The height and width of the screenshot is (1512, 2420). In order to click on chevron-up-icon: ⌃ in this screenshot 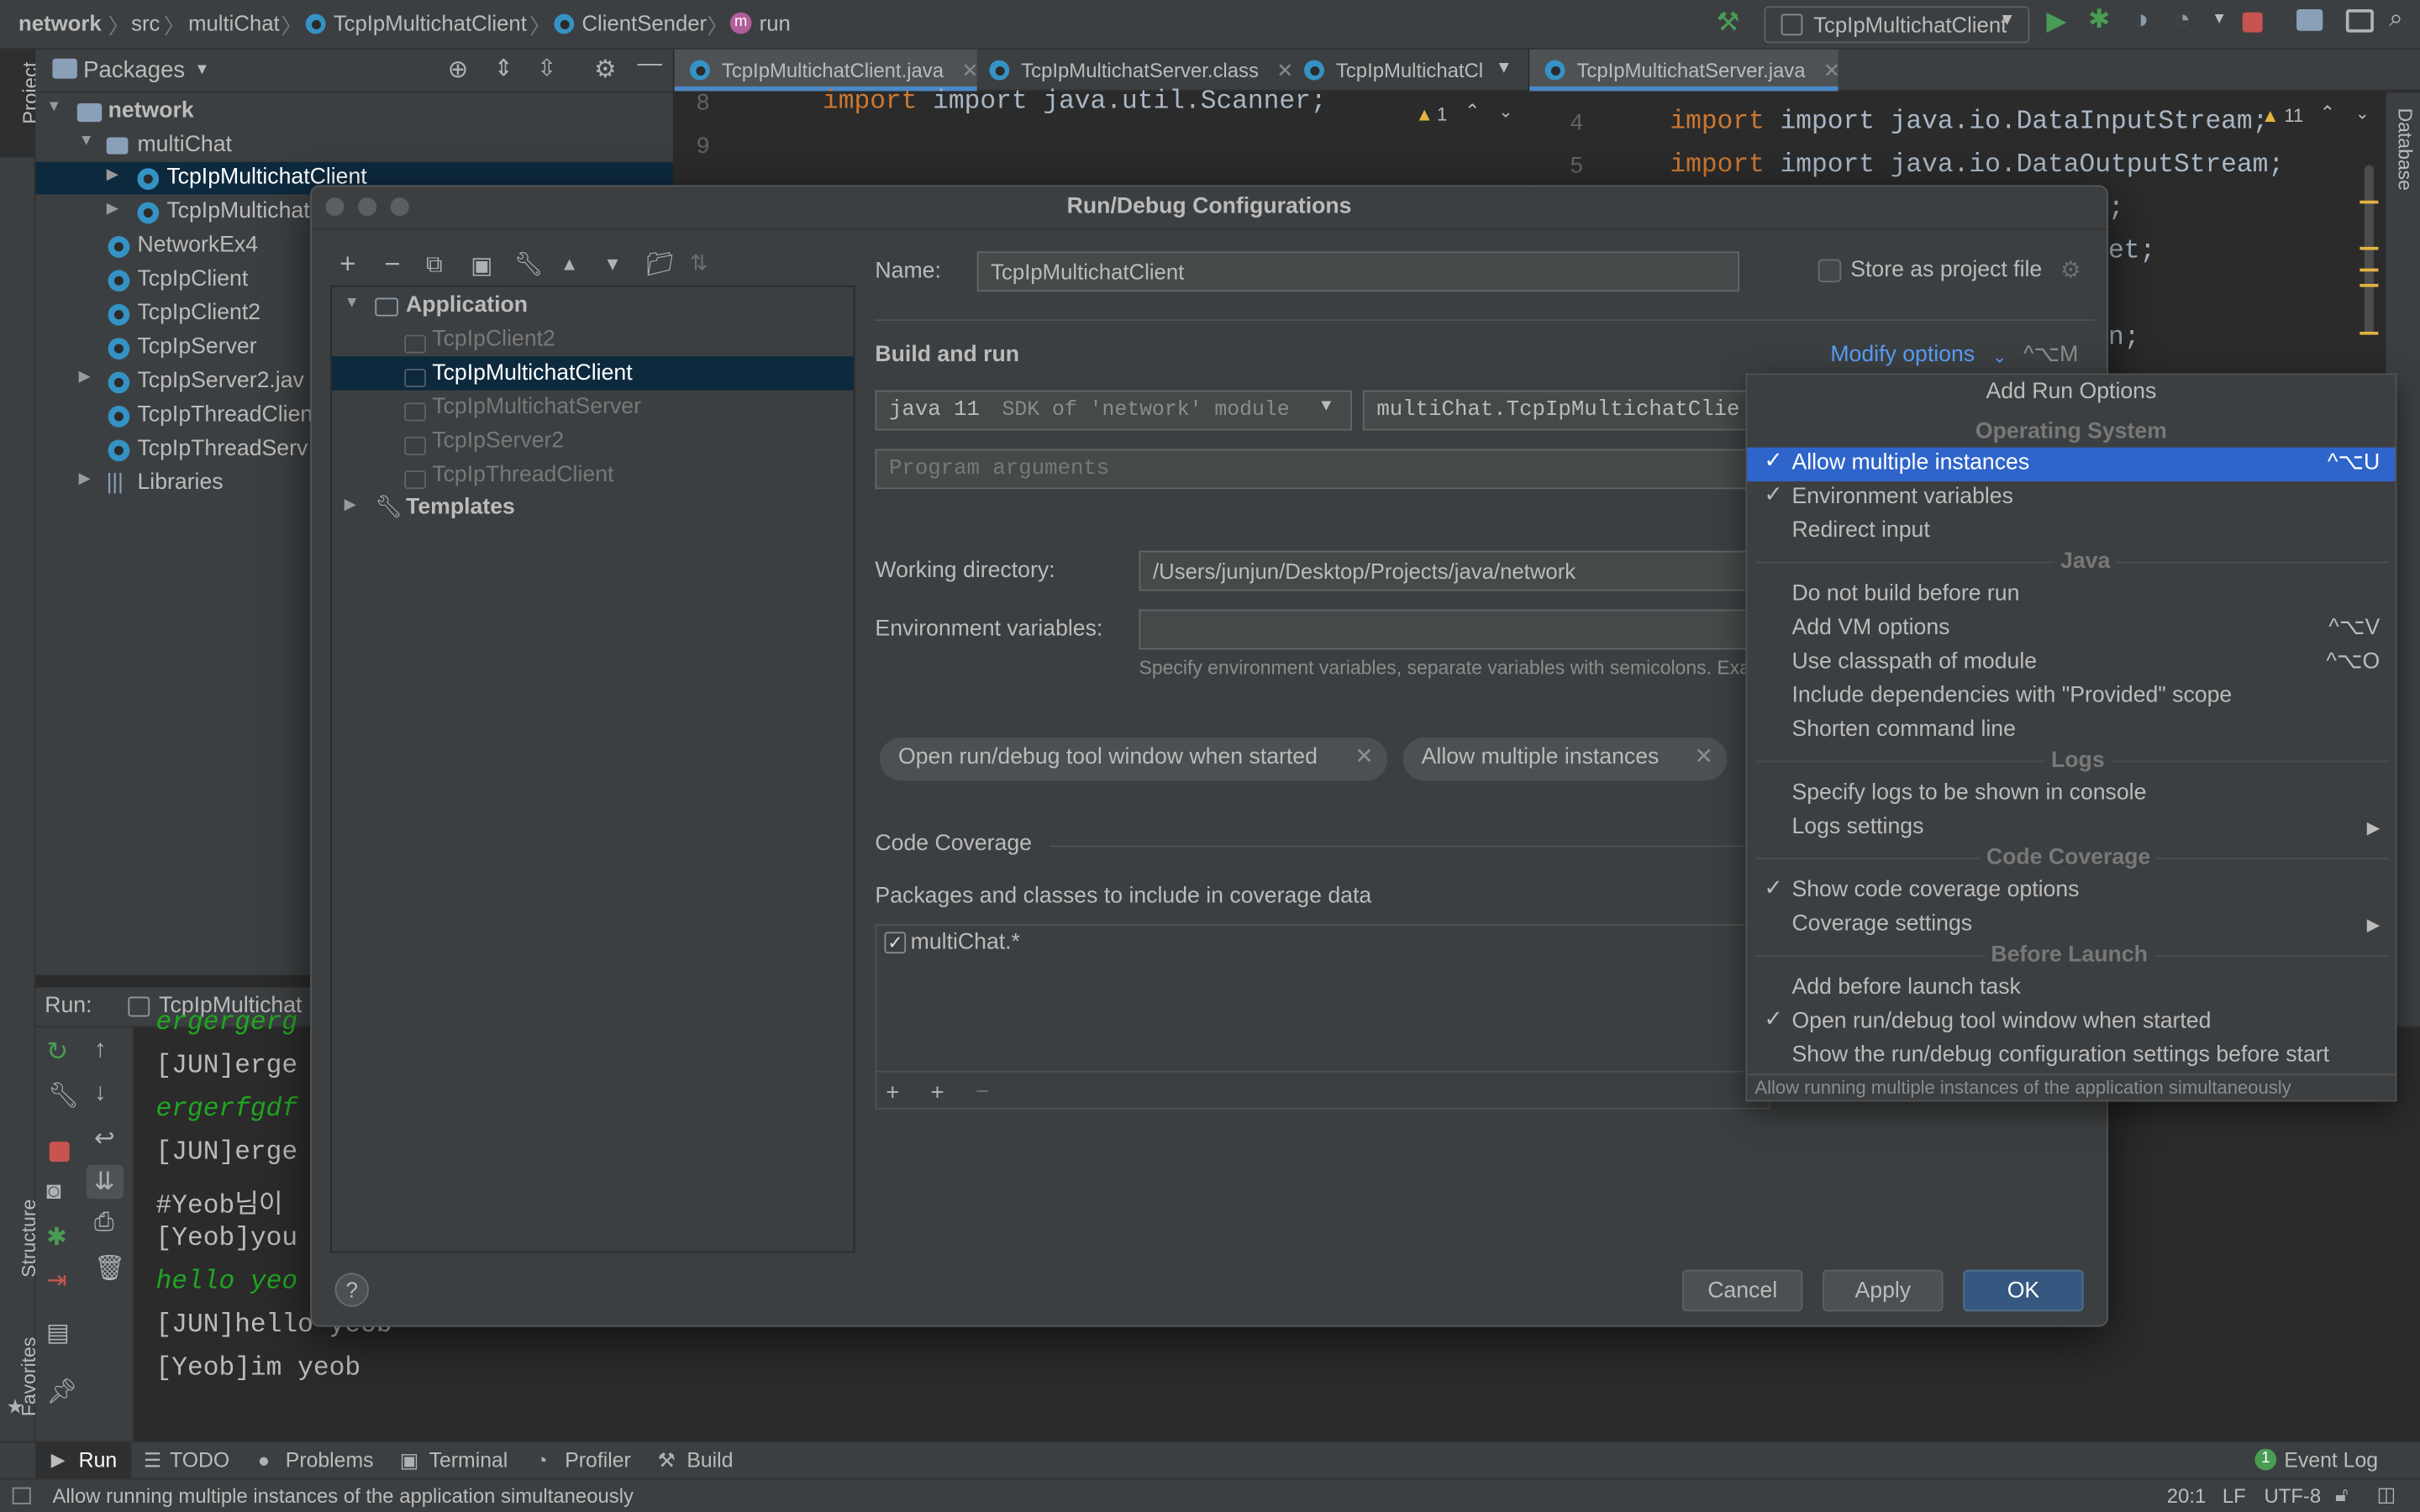, I will do `click(1472, 111)`.